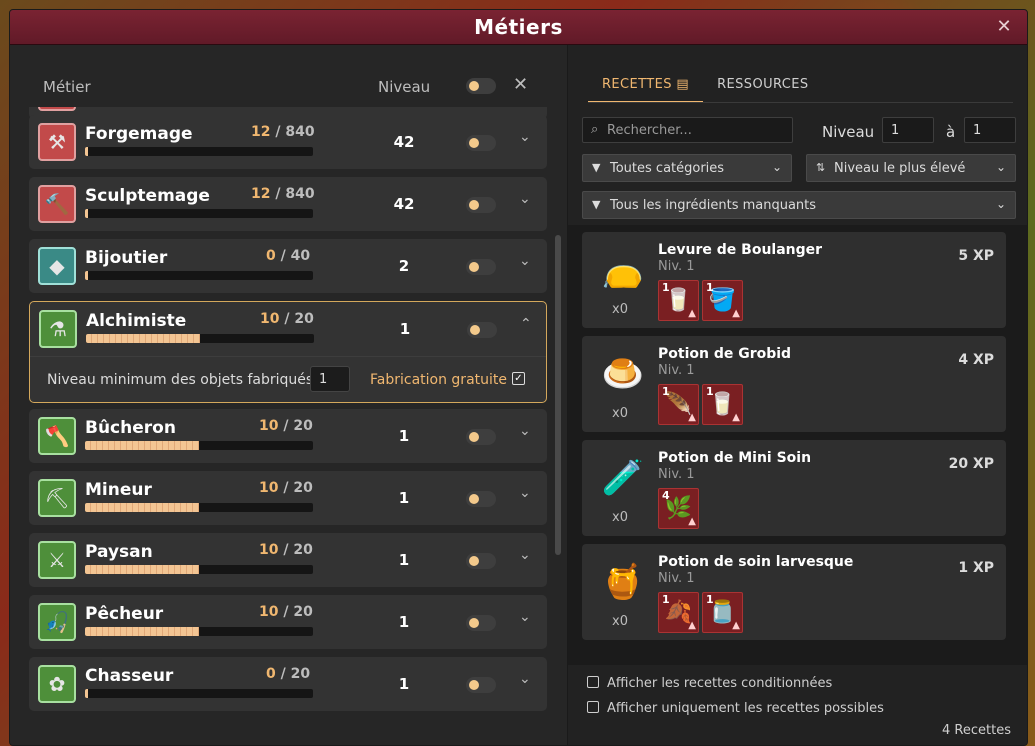  I want to click on sort-dropdown: ⇅ Niveau le plus élevé ⌄, so click(911, 168).